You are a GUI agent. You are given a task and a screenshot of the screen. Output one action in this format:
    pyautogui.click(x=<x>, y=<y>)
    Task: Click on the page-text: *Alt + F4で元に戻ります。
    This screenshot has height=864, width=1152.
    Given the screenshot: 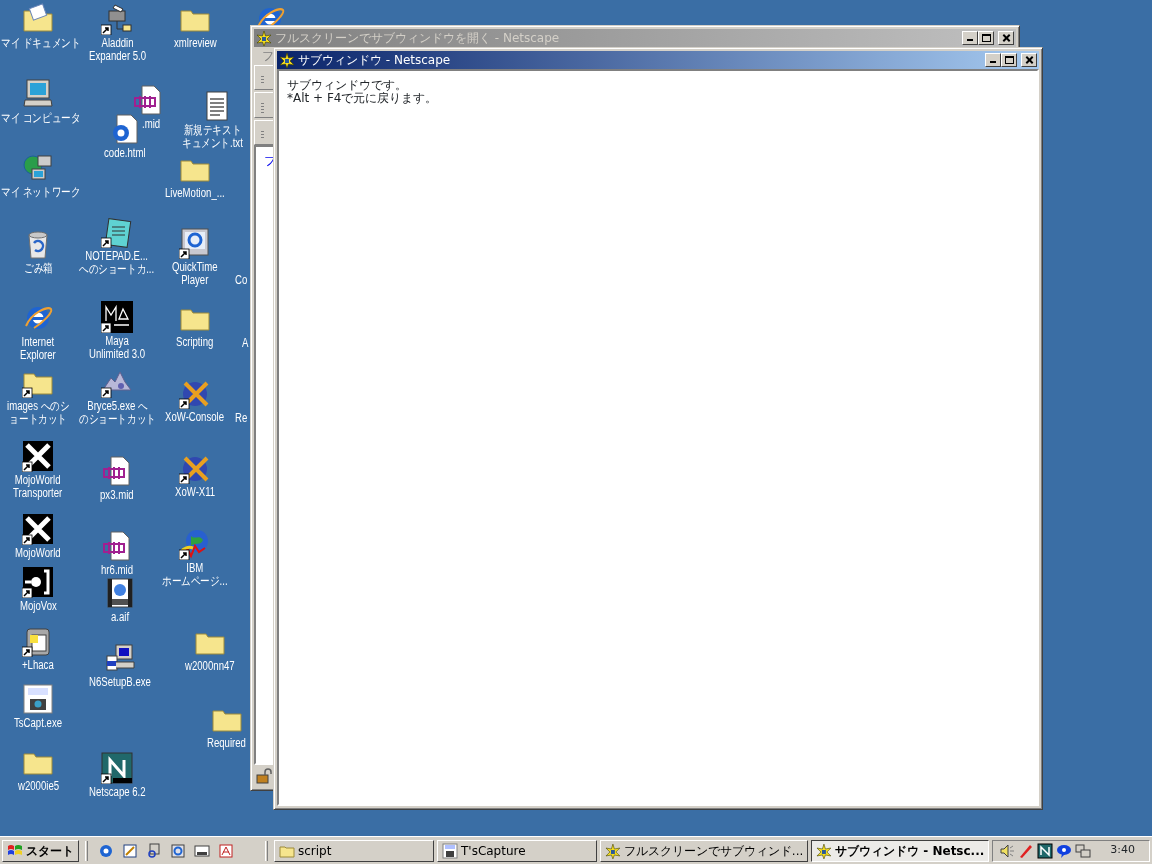 What is the action you would take?
    pyautogui.click(x=363, y=98)
    